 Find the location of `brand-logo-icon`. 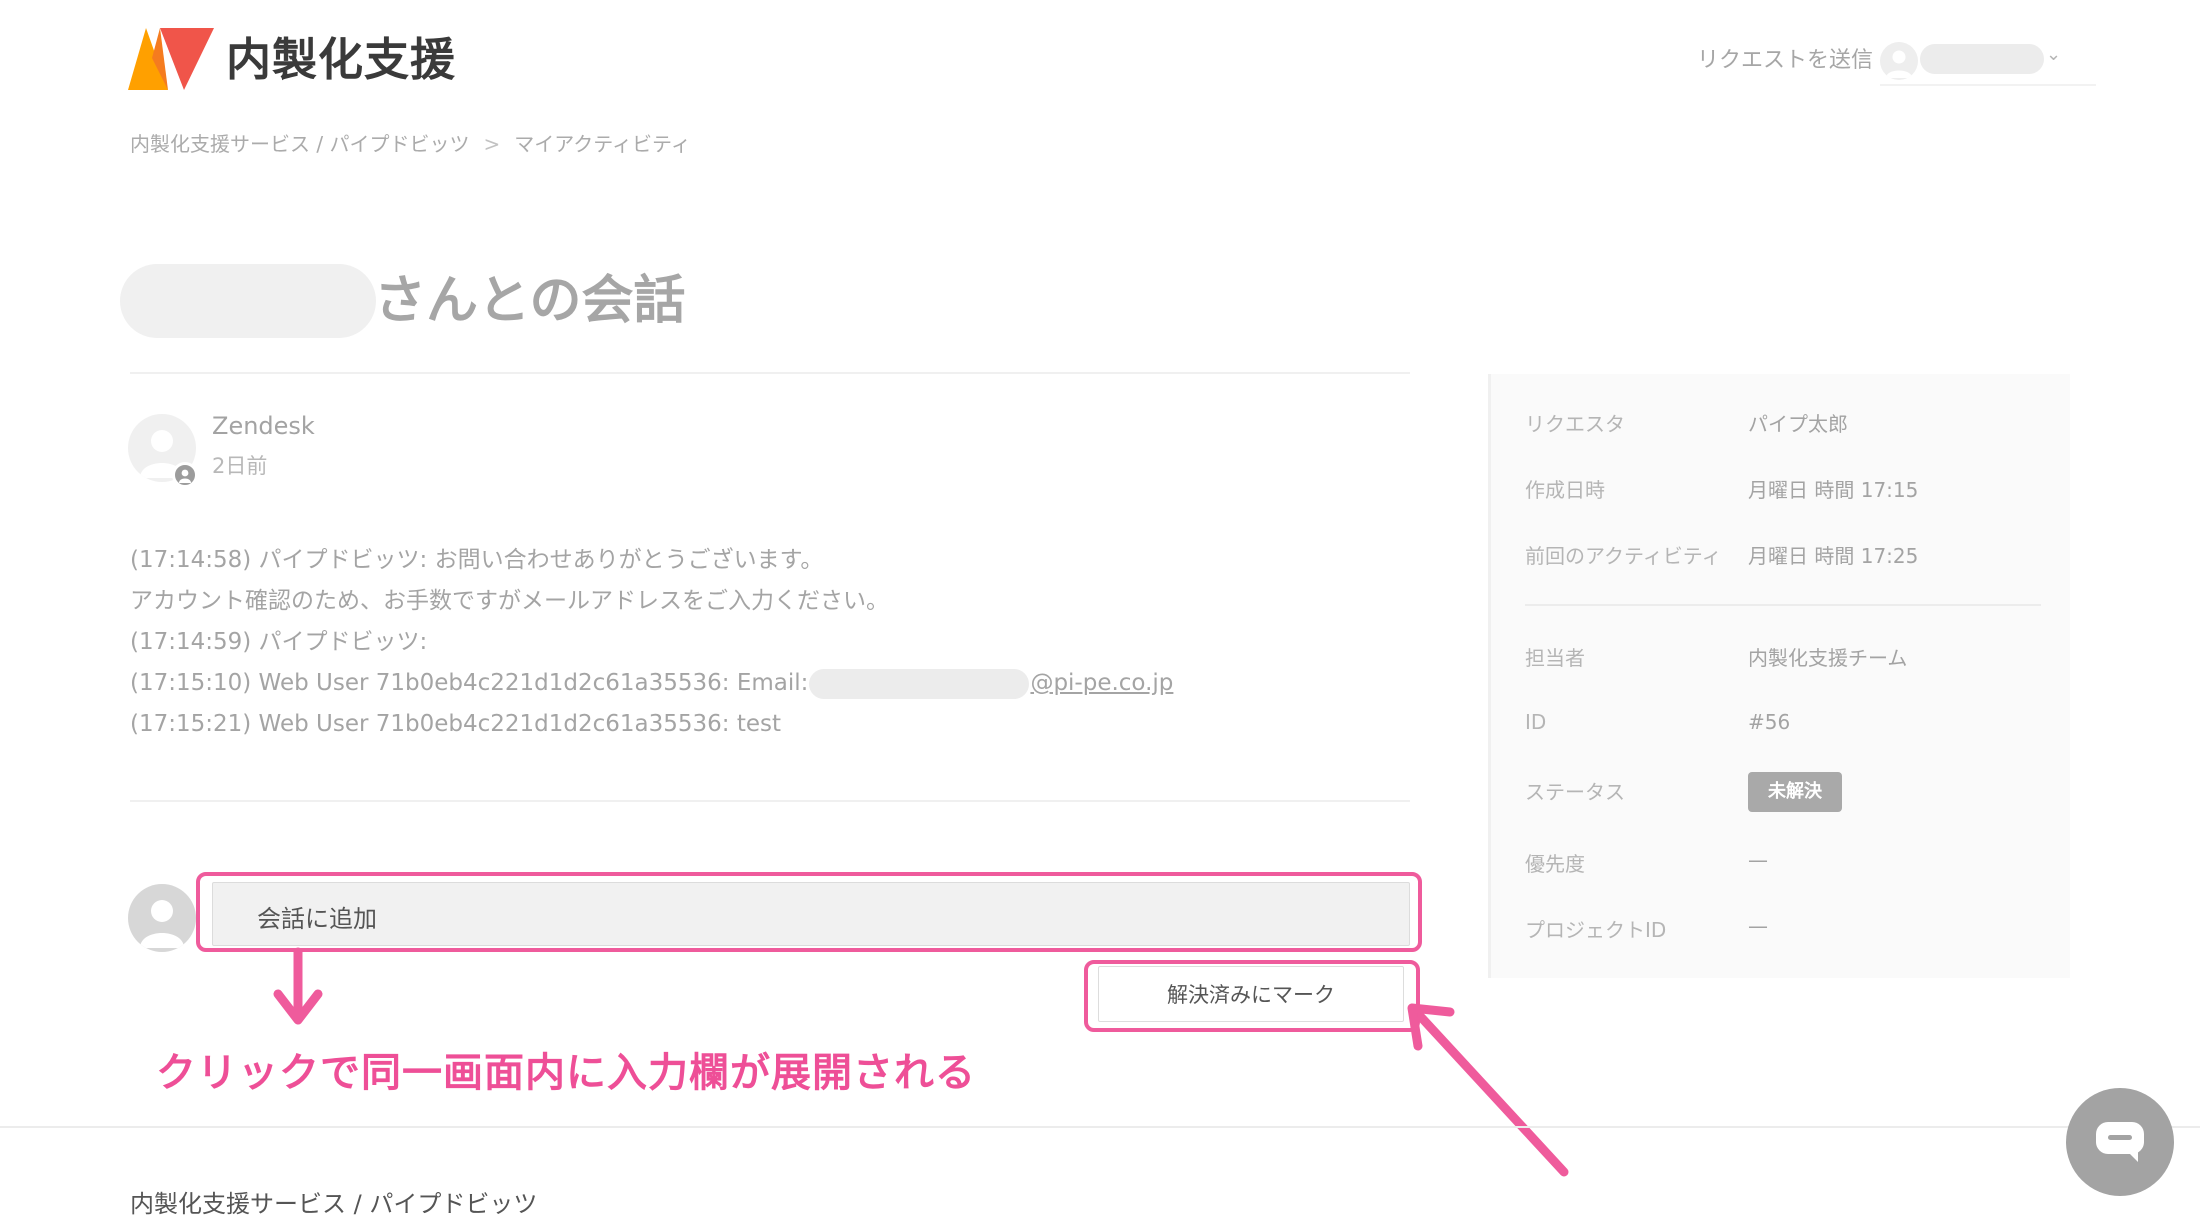

brand-logo-icon is located at coordinates (170, 60).